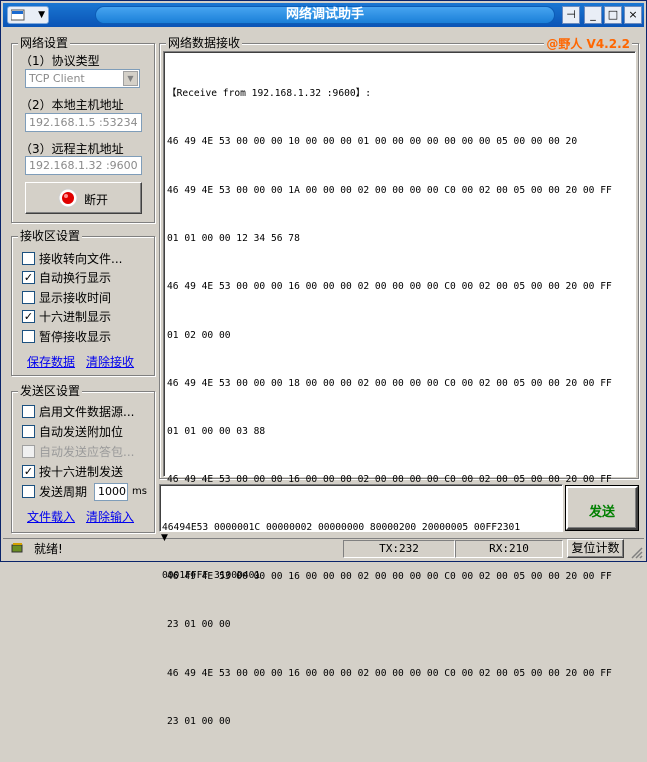 The width and height of the screenshot is (647, 762). I want to click on local-host-label: （2）本地主机地址, so click(72, 105).